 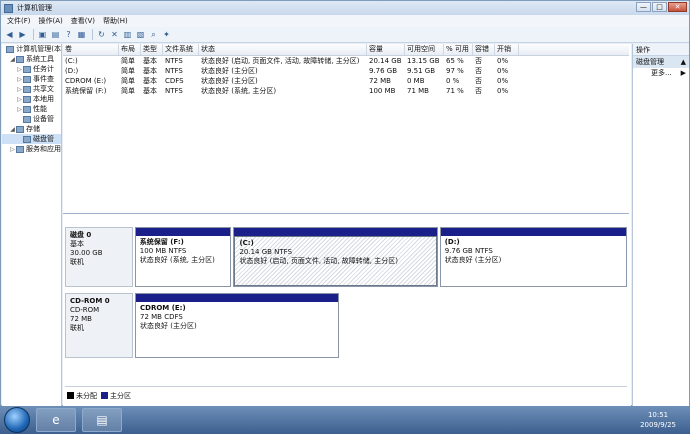 What do you see at coordinates (42, 34) in the screenshot?
I see `folder-up-icon: ▣` at bounding box center [42, 34].